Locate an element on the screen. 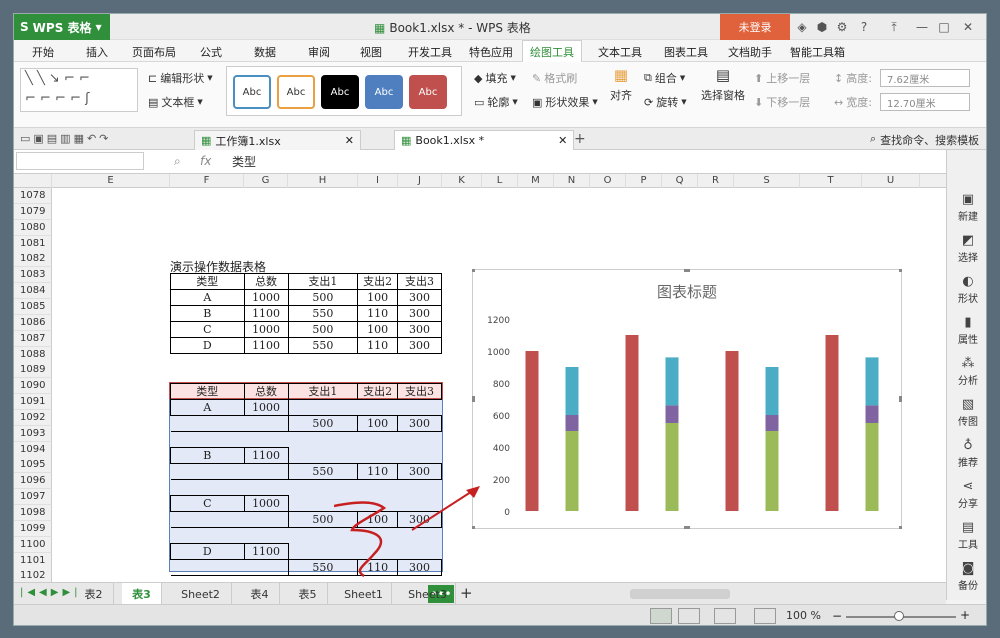  col-header: P is located at coordinates (644, 181).